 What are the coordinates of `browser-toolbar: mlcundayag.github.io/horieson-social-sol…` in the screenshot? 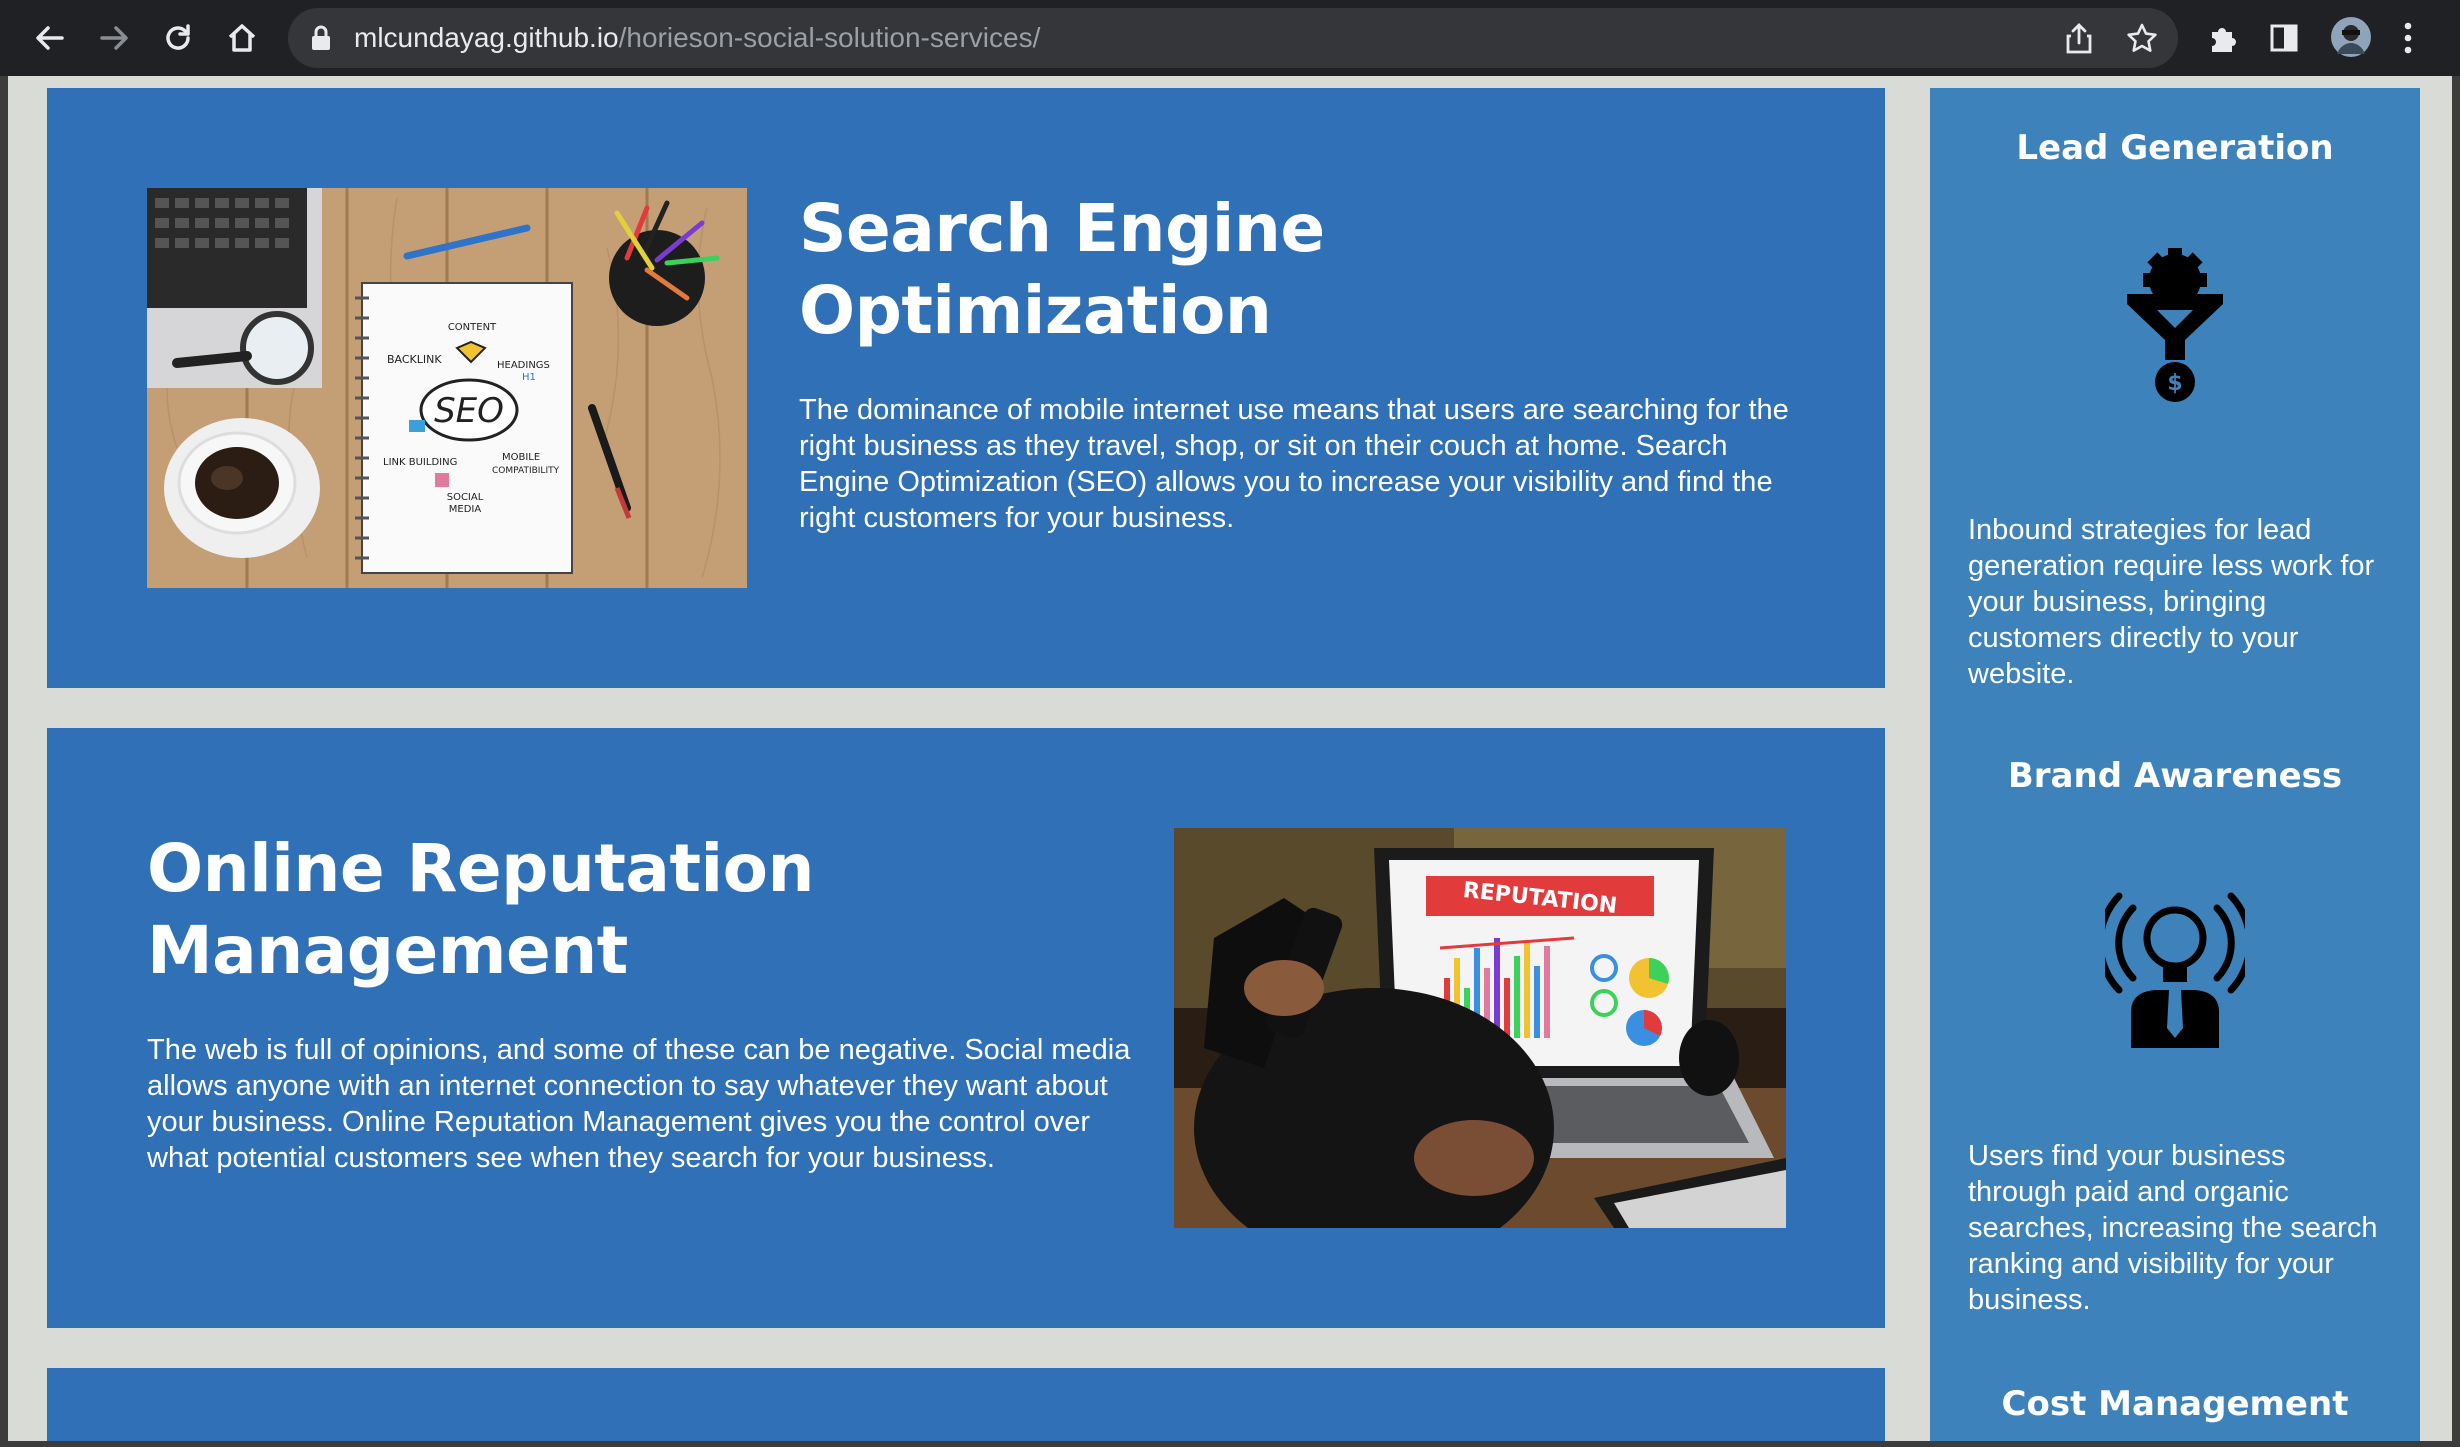 It's located at (1230, 38).